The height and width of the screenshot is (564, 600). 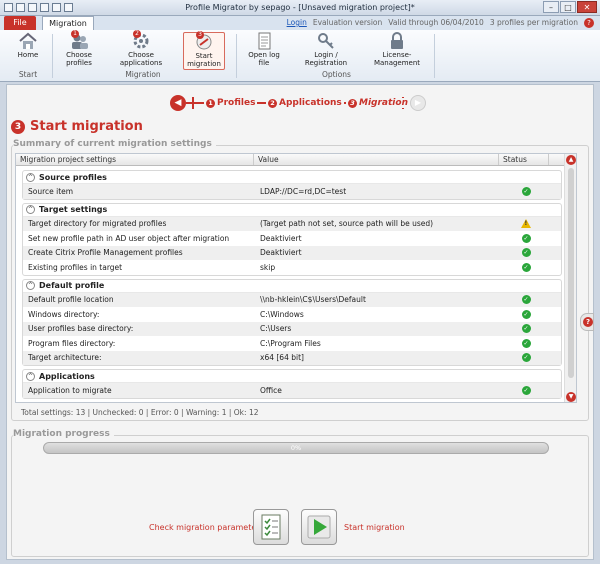 What do you see at coordinates (63, 434) in the screenshot?
I see `progress-group-title: Migration progress` at bounding box center [63, 434].